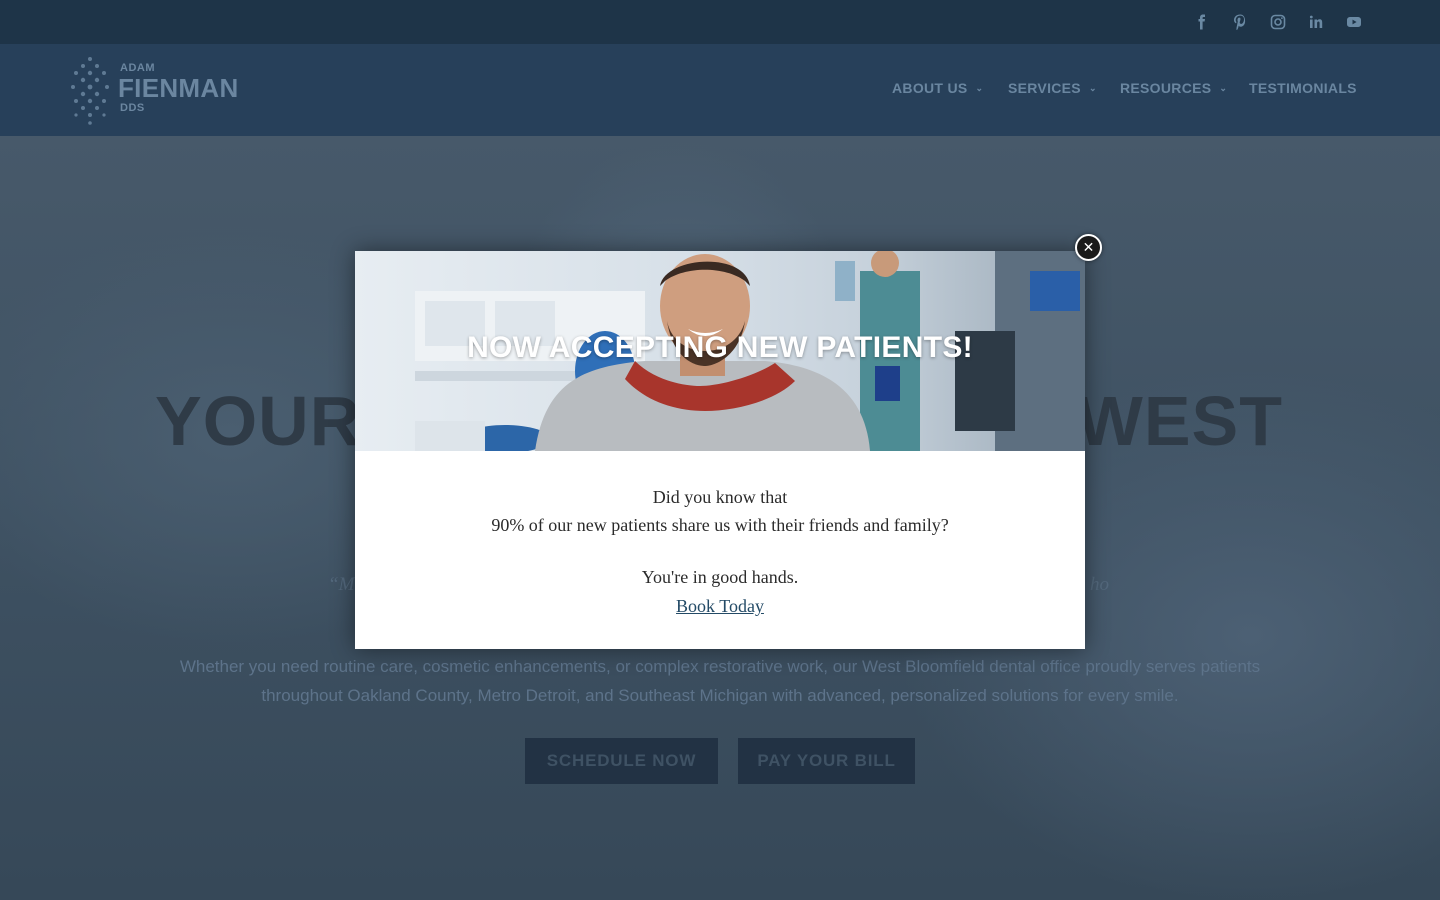 Image resolution: width=1440 pixels, height=900 pixels. I want to click on popup-banner-image: NOW ACCEPTING NEW PATIENTS!, so click(720, 351).